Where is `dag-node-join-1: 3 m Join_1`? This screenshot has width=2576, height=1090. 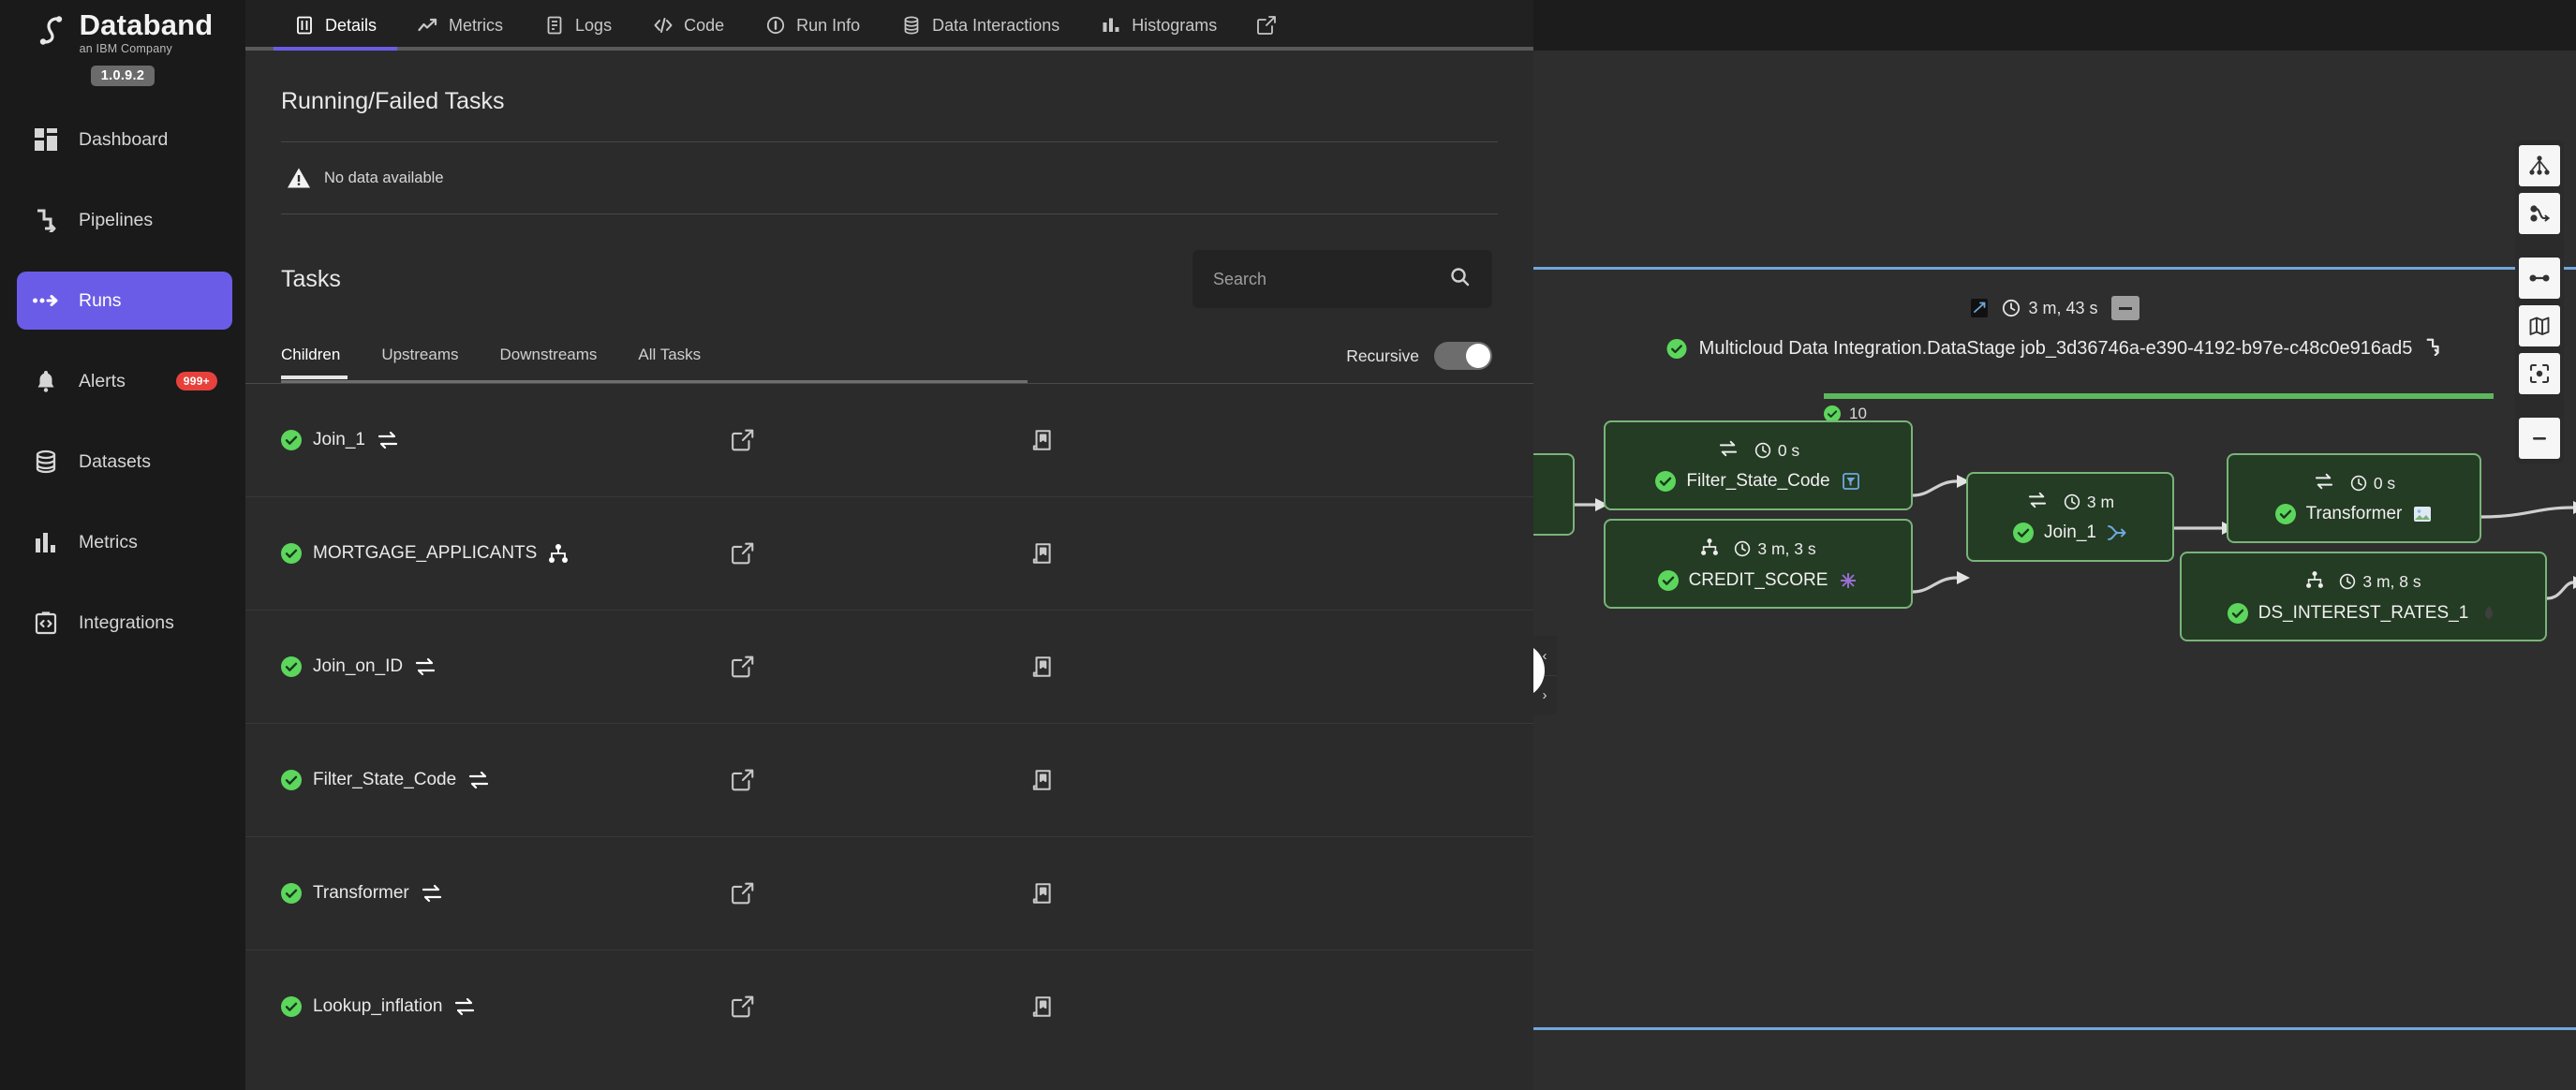 dag-node-join-1: 3 m Join_1 is located at coordinates (2070, 517).